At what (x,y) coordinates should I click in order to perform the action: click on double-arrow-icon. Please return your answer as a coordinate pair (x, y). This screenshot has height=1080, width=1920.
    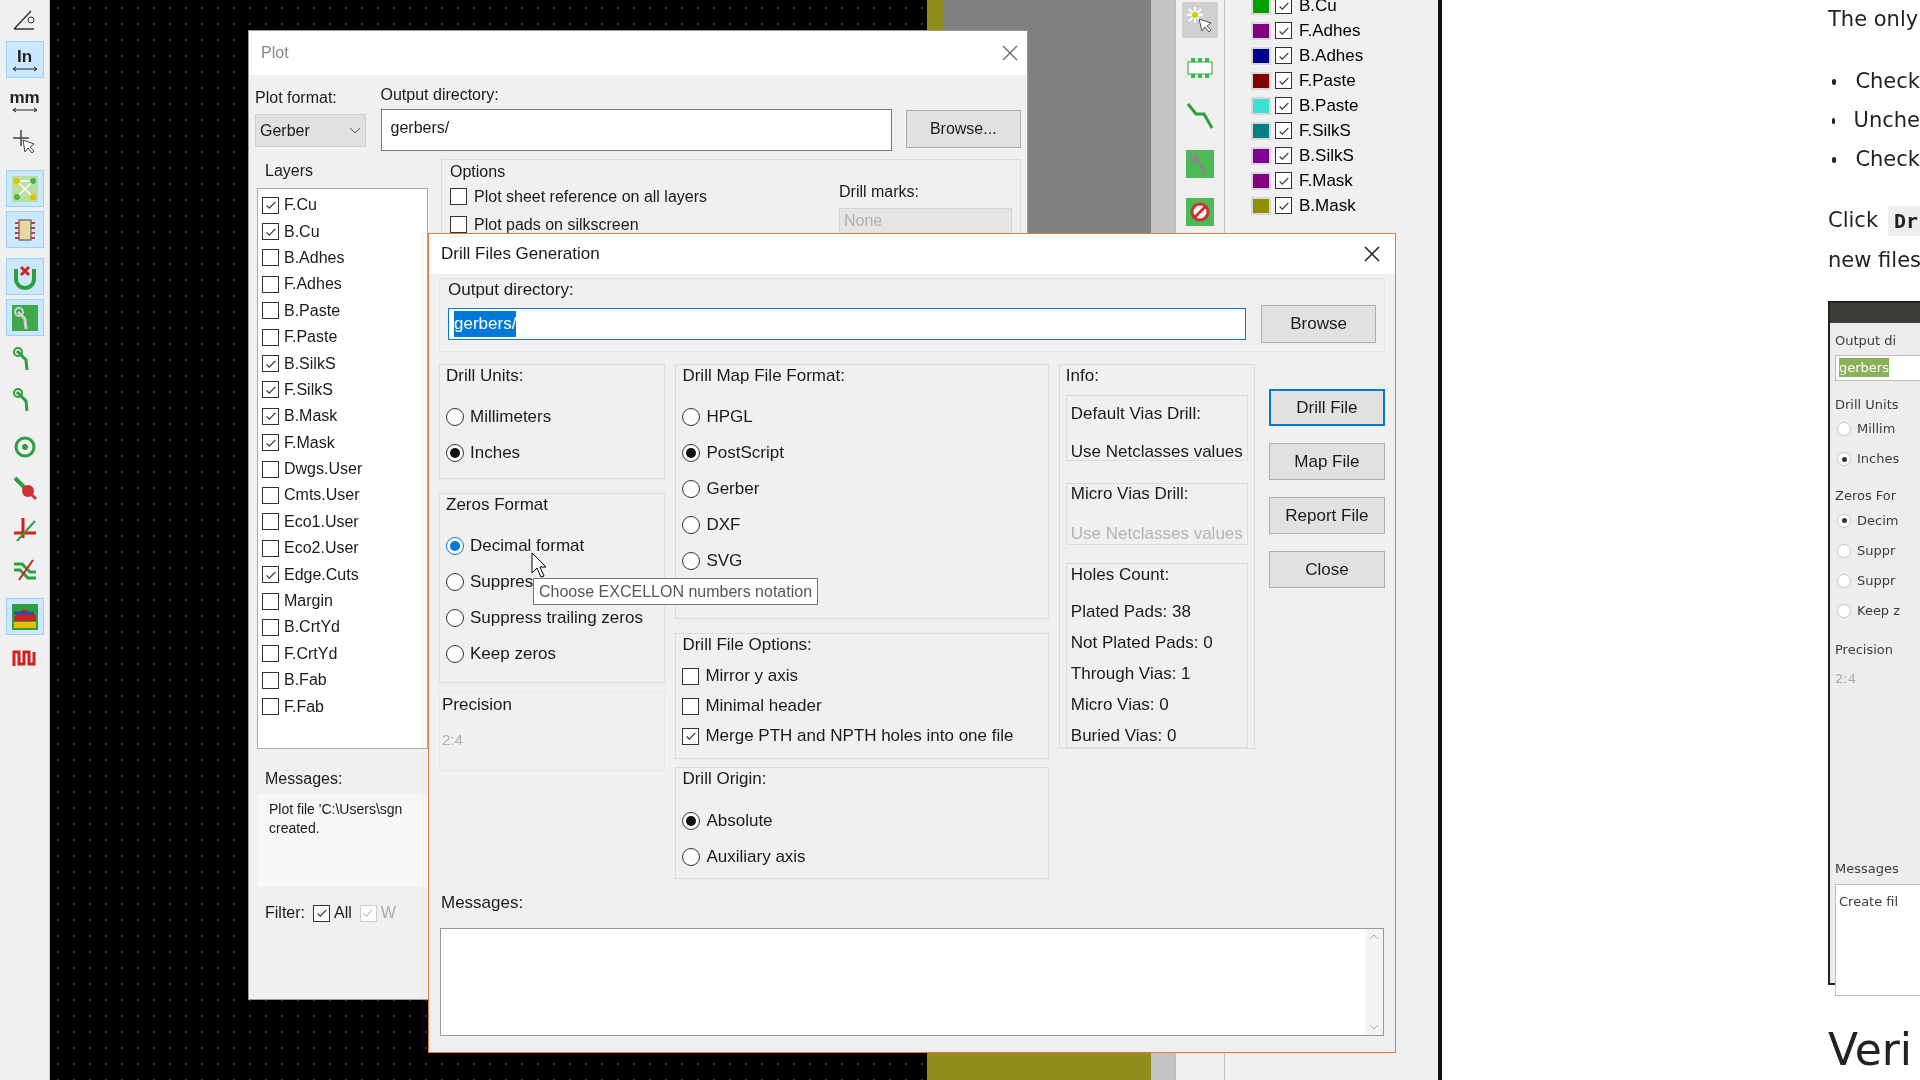
    Looking at the image, I should click on (24, 109).